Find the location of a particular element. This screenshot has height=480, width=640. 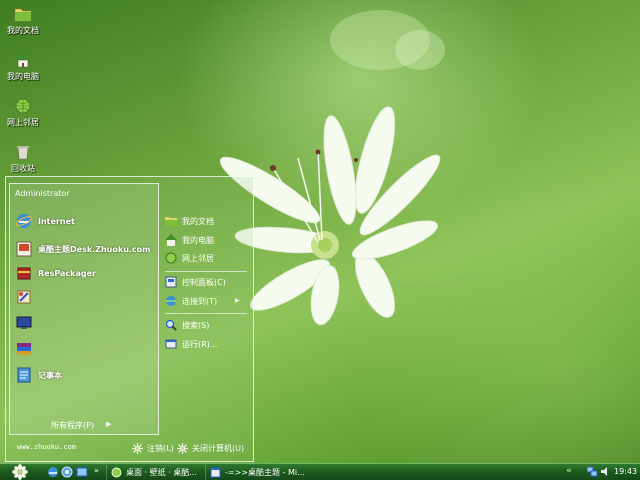

run-icon is located at coordinates (171, 344).